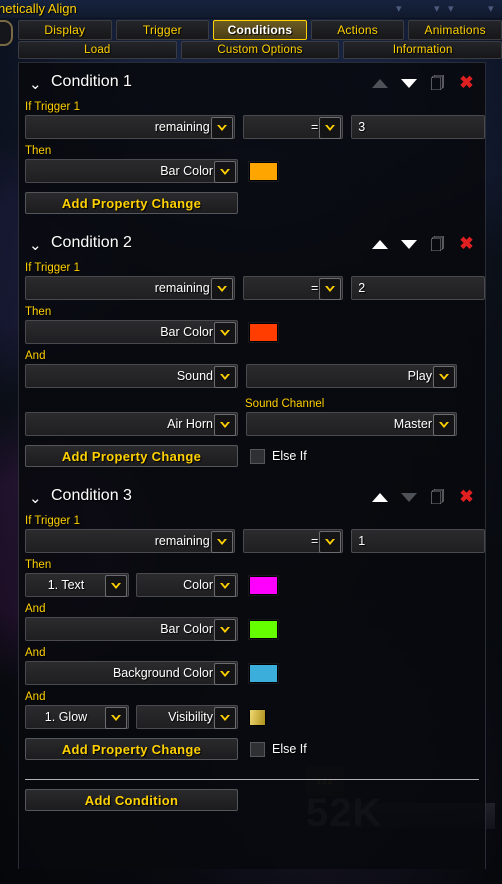 The image size is (502, 884). Describe the element at coordinates (162, 30) in the screenshot. I see `tab-trigger: Trigger` at that location.